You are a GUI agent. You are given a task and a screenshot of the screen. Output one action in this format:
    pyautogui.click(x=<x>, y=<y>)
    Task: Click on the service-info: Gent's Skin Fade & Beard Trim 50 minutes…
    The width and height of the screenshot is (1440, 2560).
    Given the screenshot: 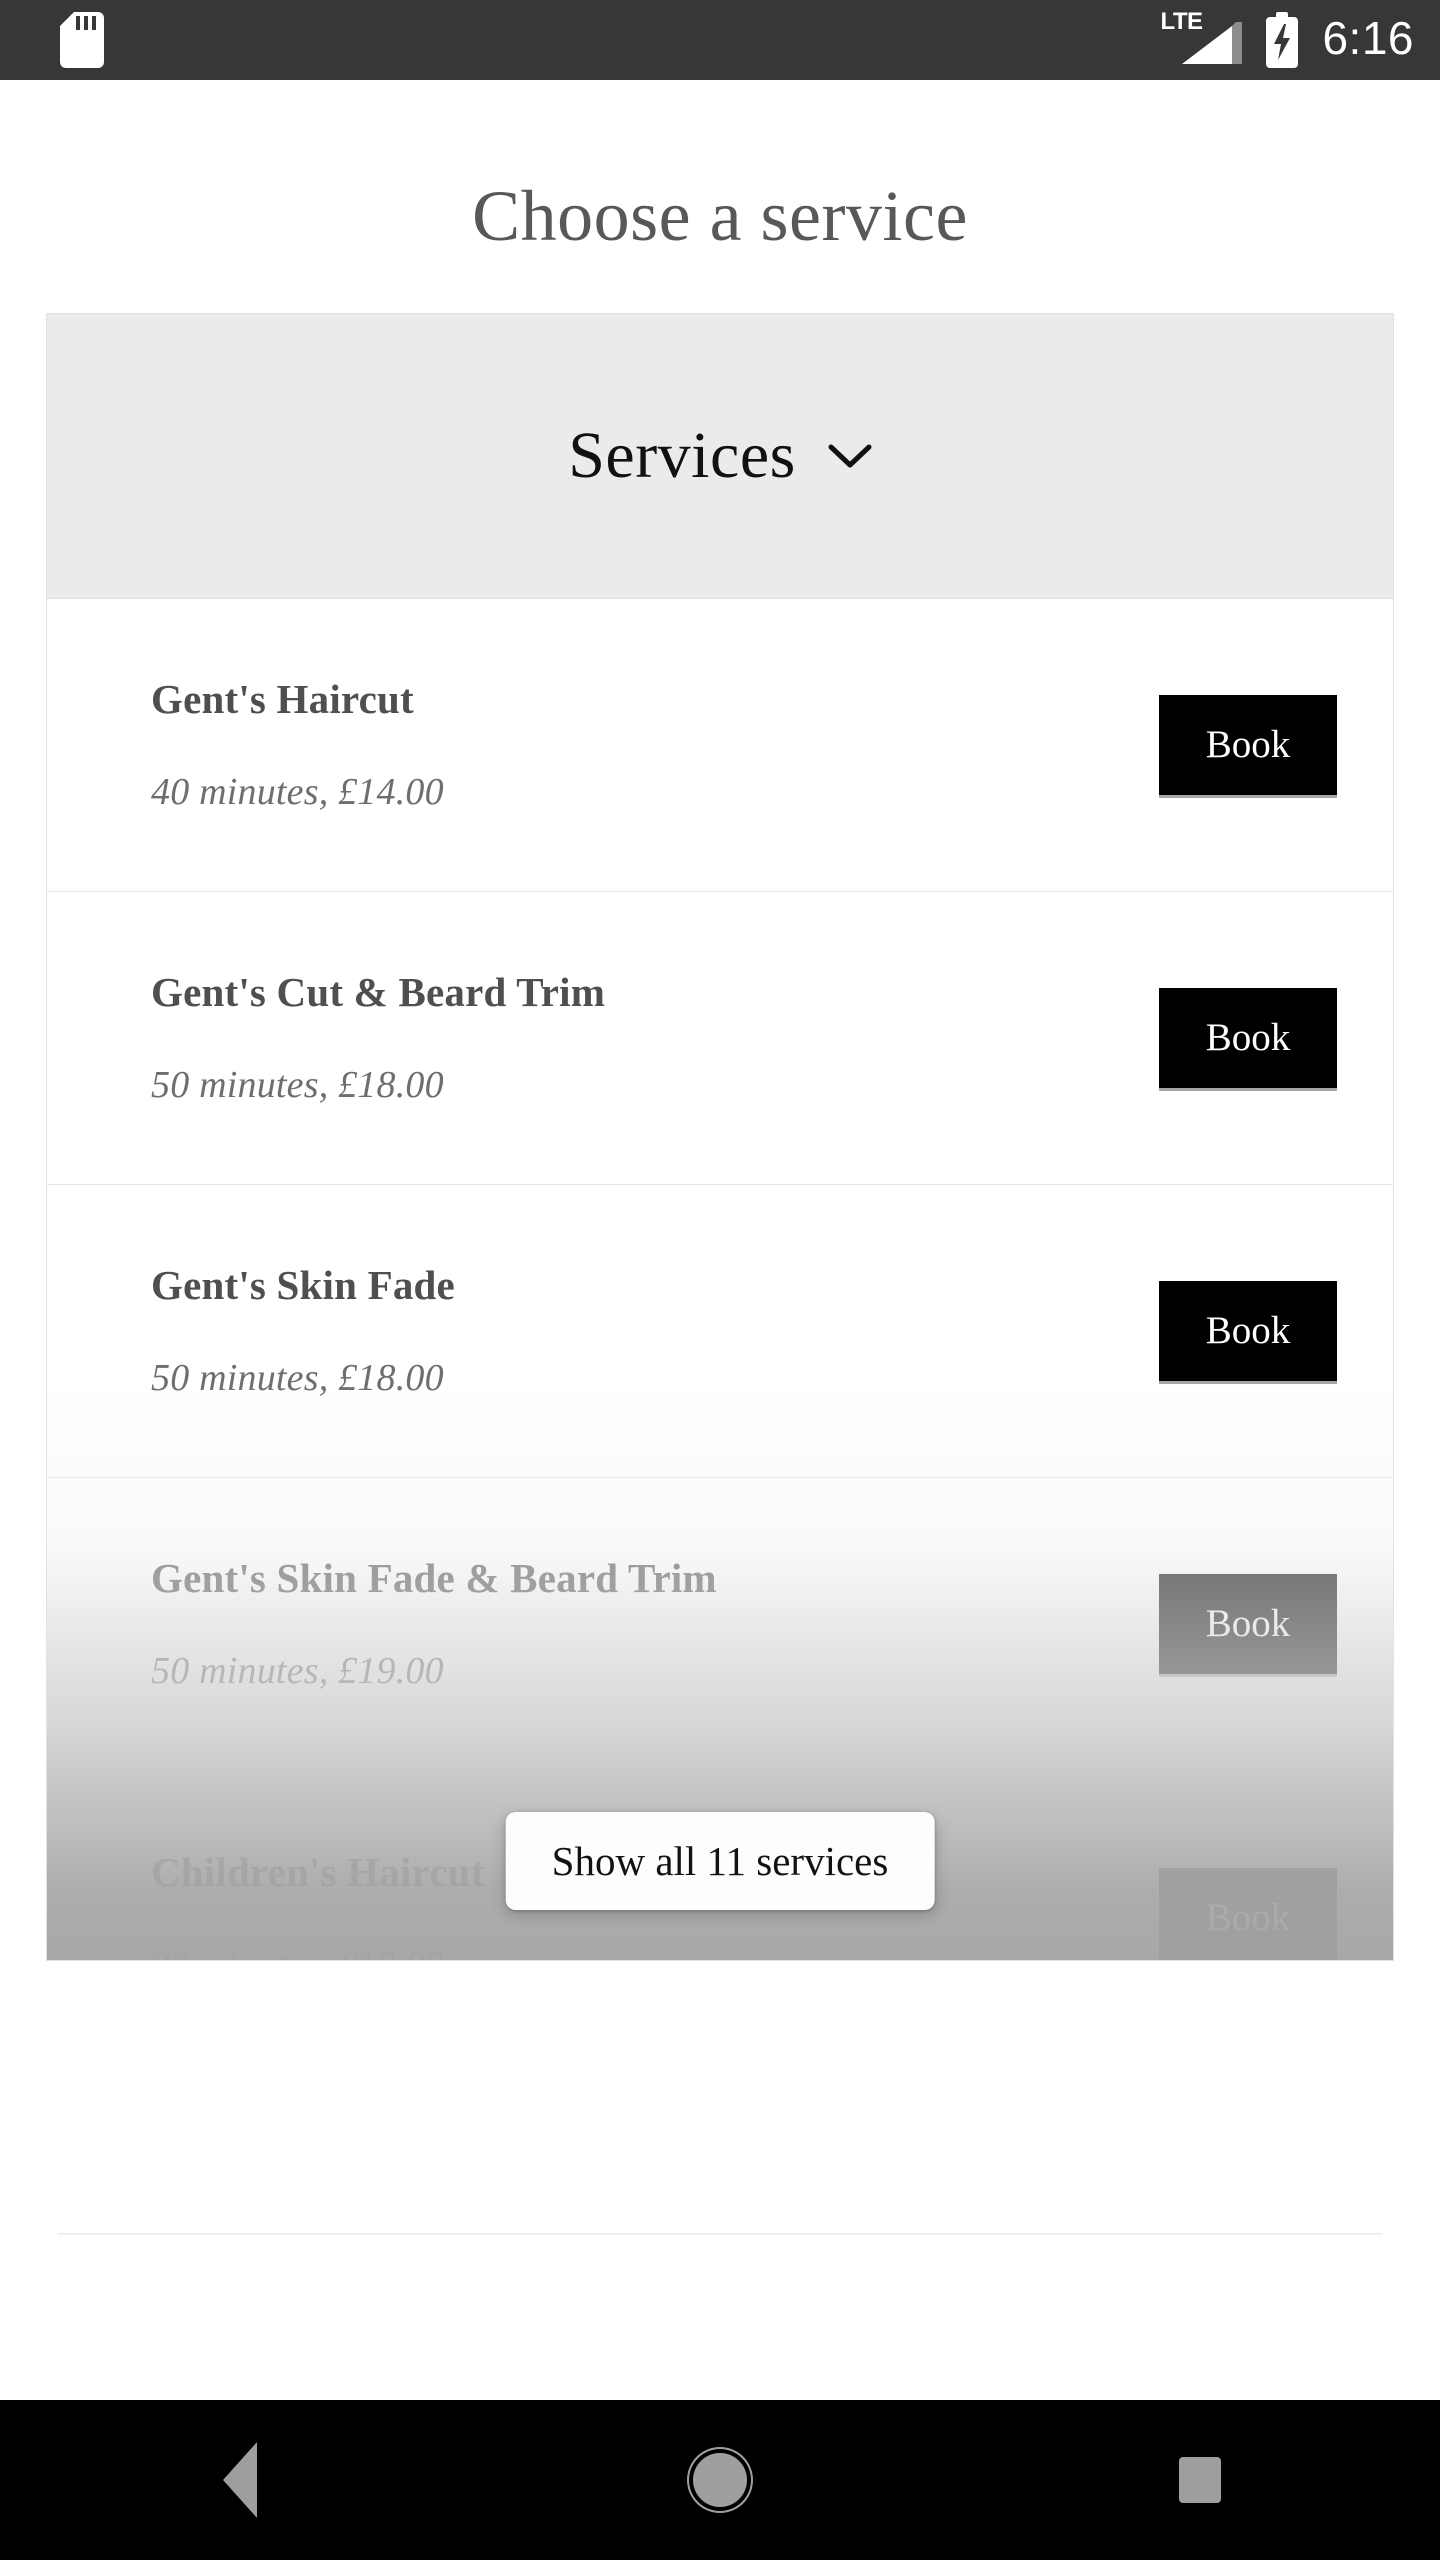 What is the action you would take?
    pyautogui.click(x=655, y=1623)
    